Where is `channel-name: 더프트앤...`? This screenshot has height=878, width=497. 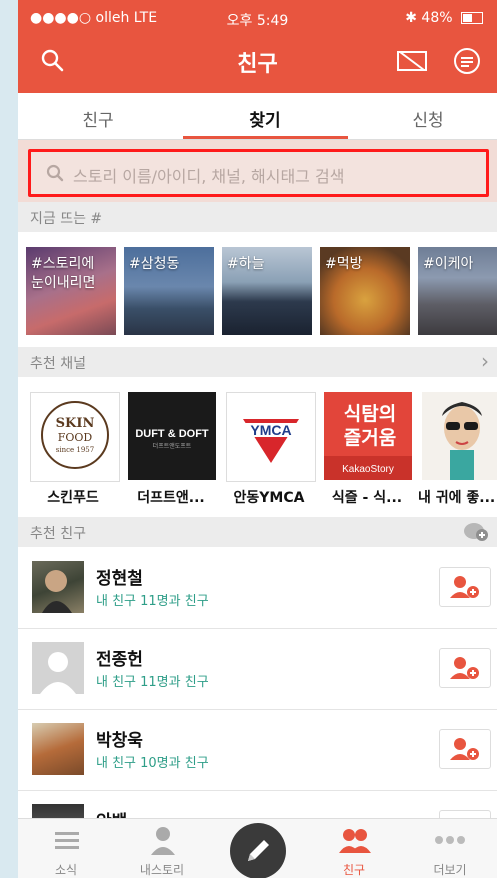
channel-name: 더프트앤... is located at coordinates (171, 497).